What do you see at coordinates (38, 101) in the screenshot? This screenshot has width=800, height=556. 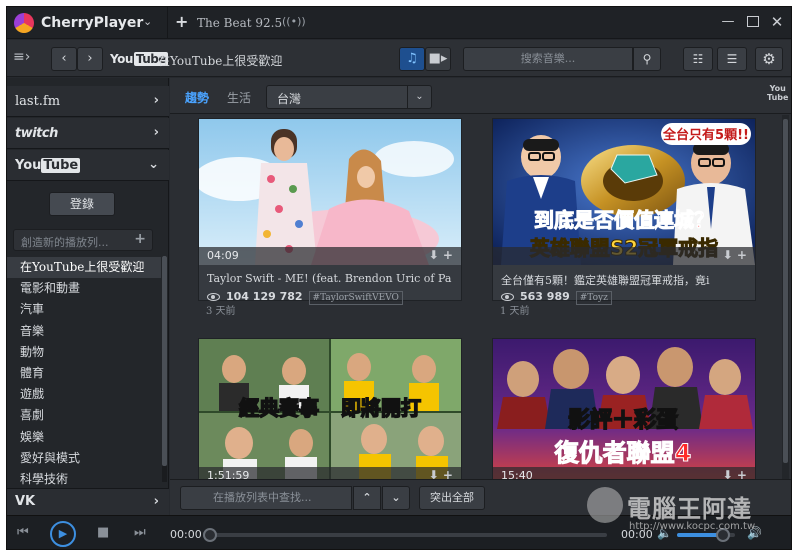 I see `service-name: last.fm` at bounding box center [38, 101].